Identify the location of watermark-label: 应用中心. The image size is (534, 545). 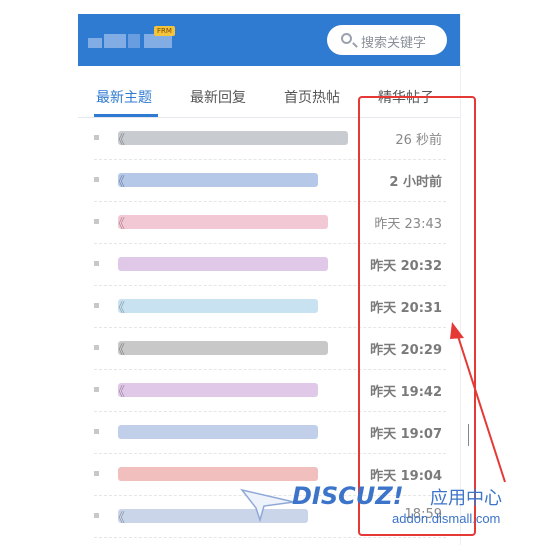
(466, 498).